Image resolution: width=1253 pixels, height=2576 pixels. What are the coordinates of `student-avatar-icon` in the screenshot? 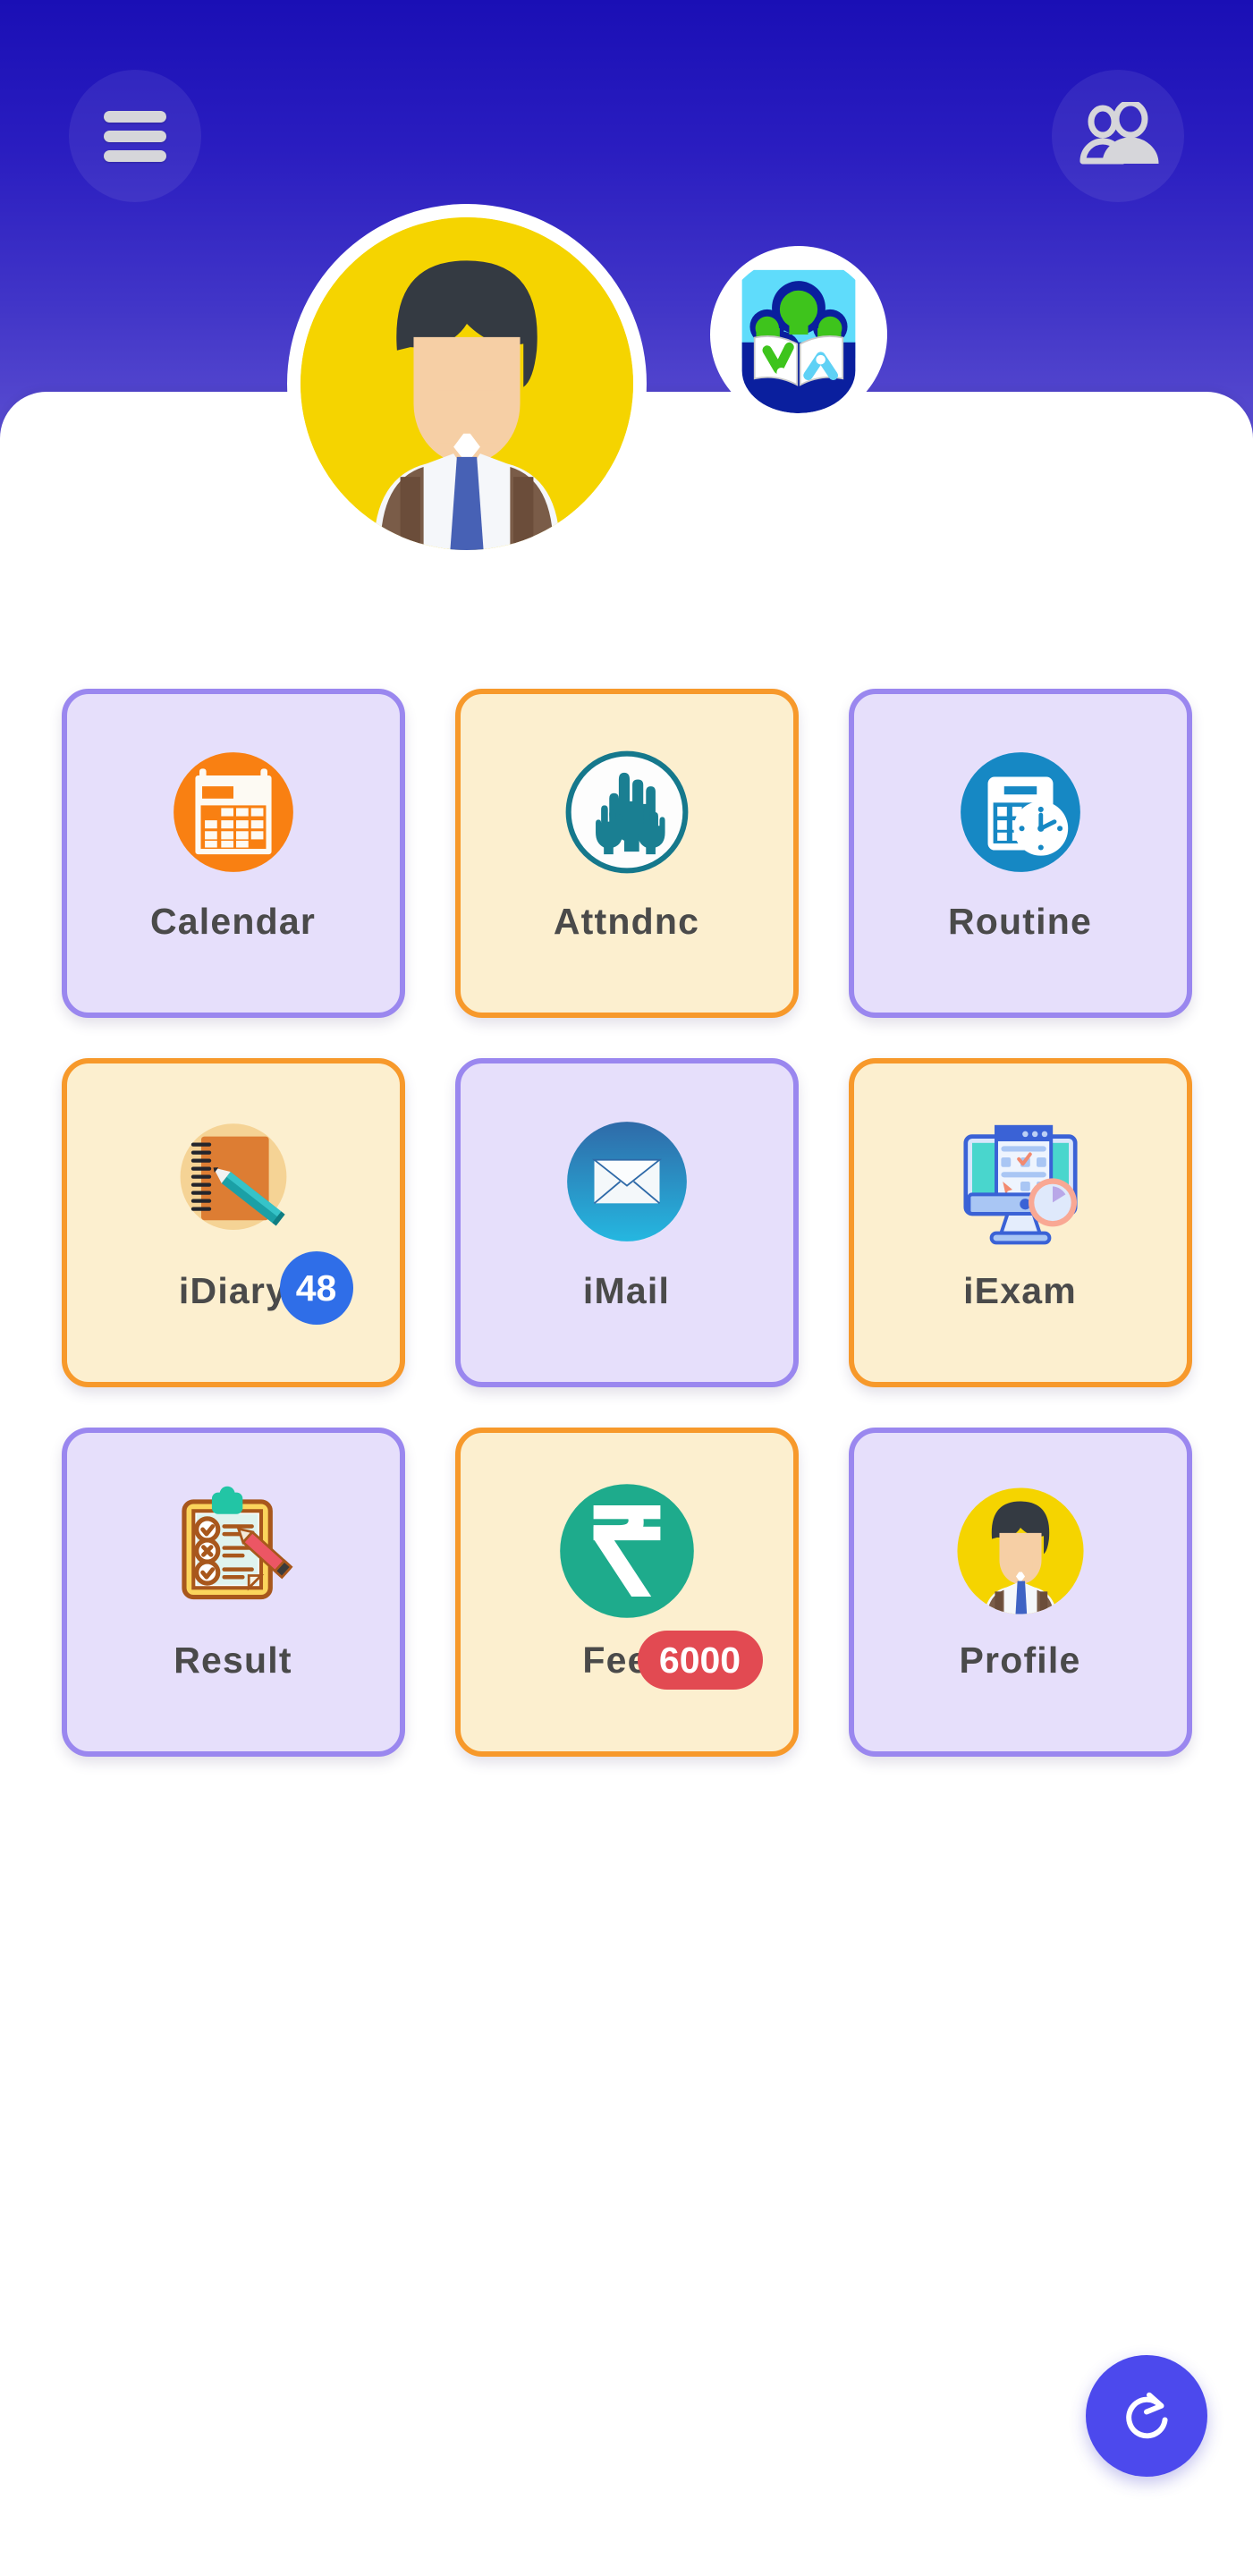 It's located at (467, 383).